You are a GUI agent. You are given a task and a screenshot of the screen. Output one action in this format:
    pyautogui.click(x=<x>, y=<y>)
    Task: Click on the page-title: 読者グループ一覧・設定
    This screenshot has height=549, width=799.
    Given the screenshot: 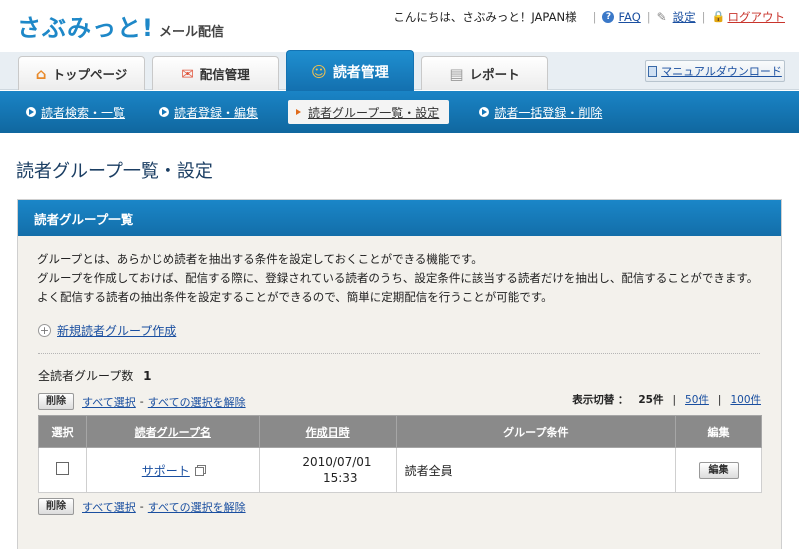 What is the action you would take?
    pyautogui.click(x=114, y=171)
    